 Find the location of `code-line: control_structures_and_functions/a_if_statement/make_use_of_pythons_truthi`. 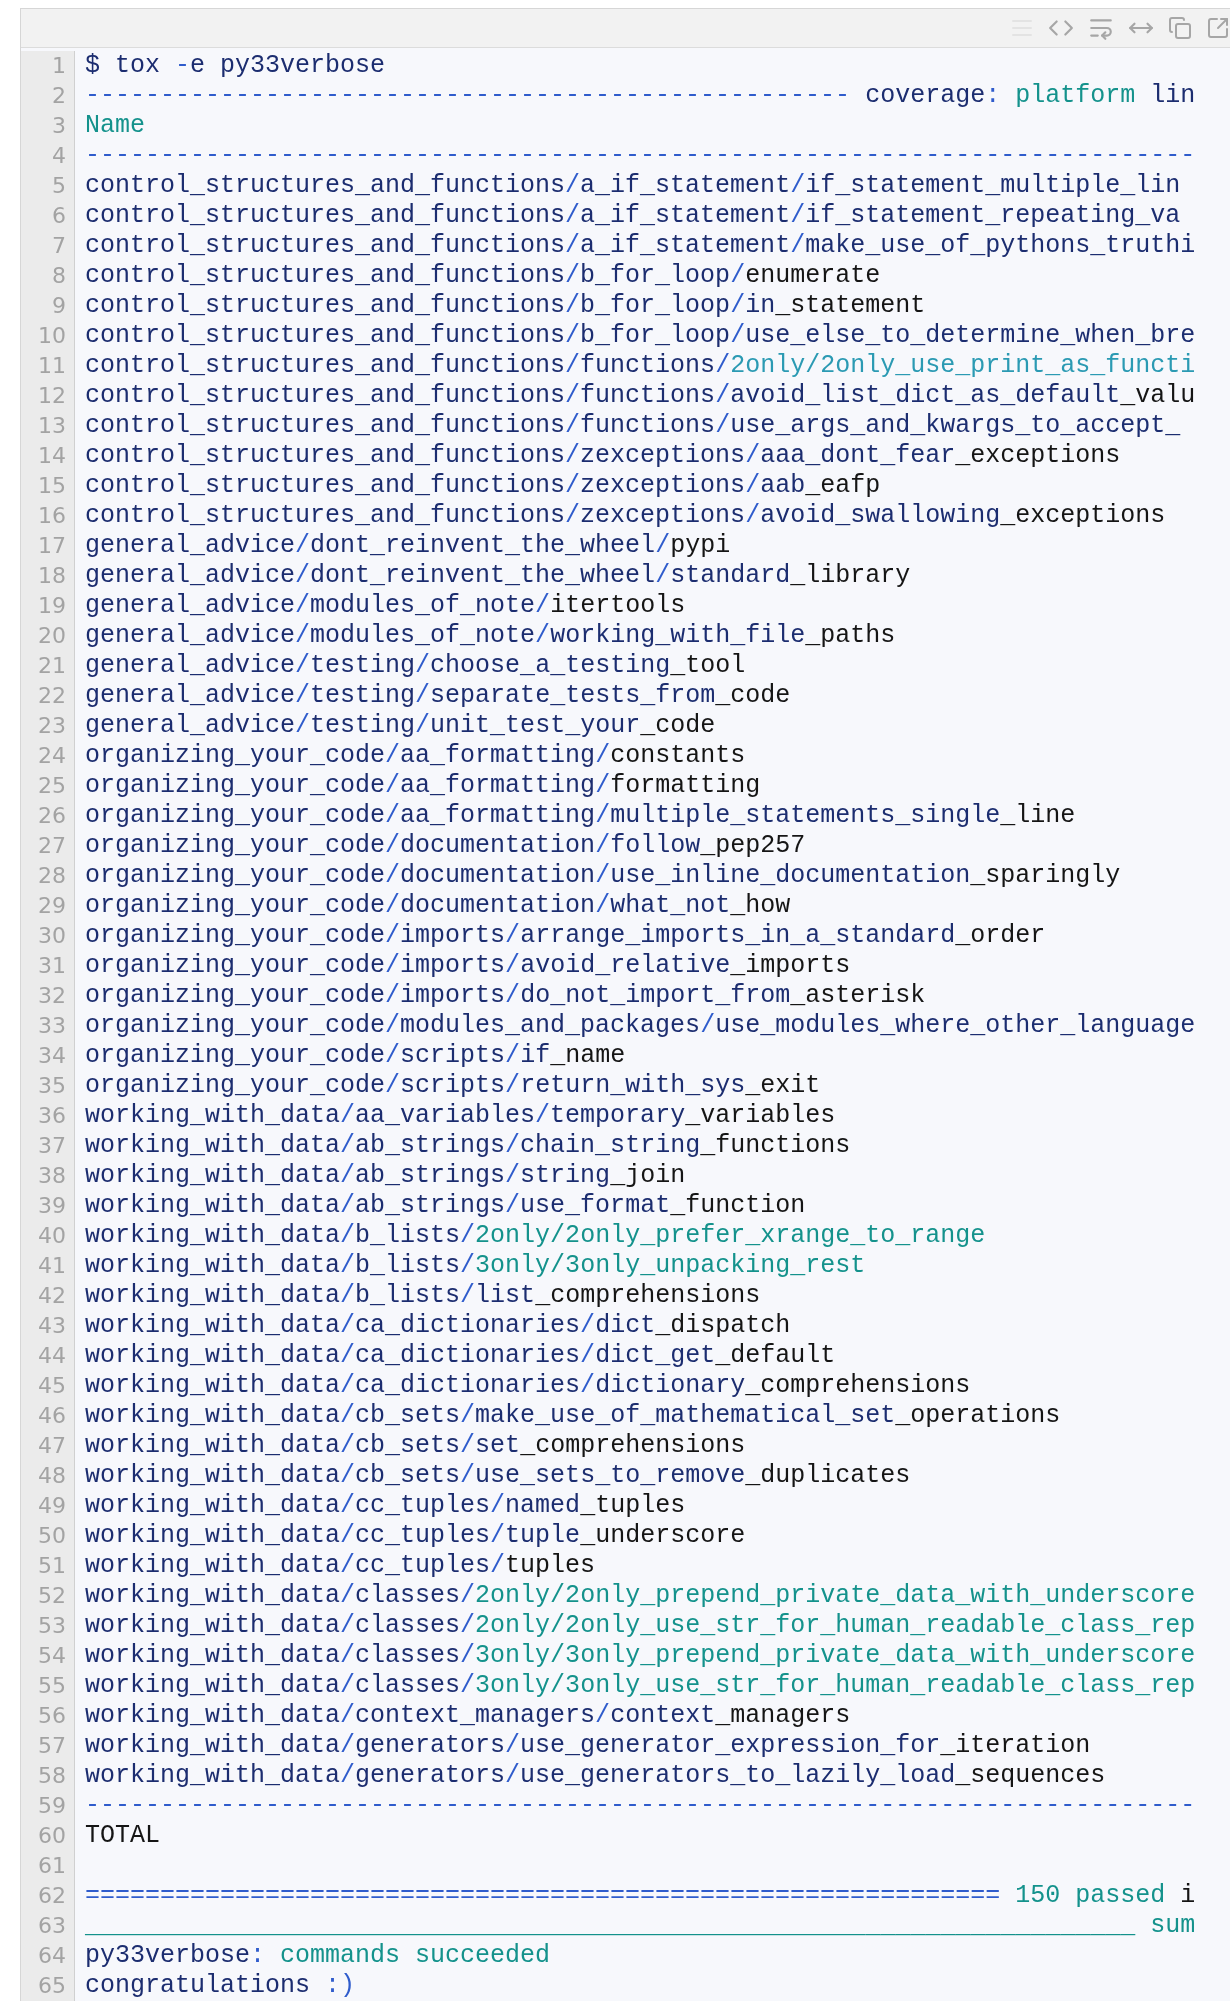

code-line: control_structures_and_functions/a_if_statement/make_use_of_pythons_truthi is located at coordinates (640, 246).